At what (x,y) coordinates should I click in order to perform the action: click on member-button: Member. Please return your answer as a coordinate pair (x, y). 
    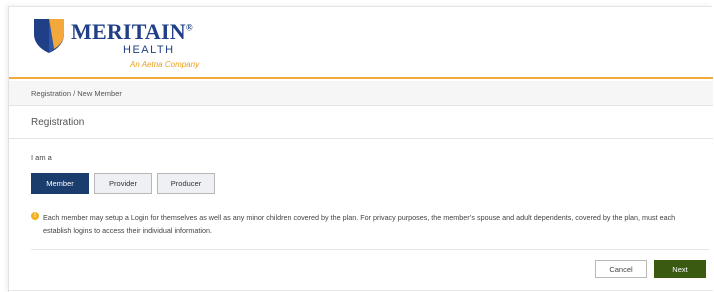
    Looking at the image, I should click on (60, 183).